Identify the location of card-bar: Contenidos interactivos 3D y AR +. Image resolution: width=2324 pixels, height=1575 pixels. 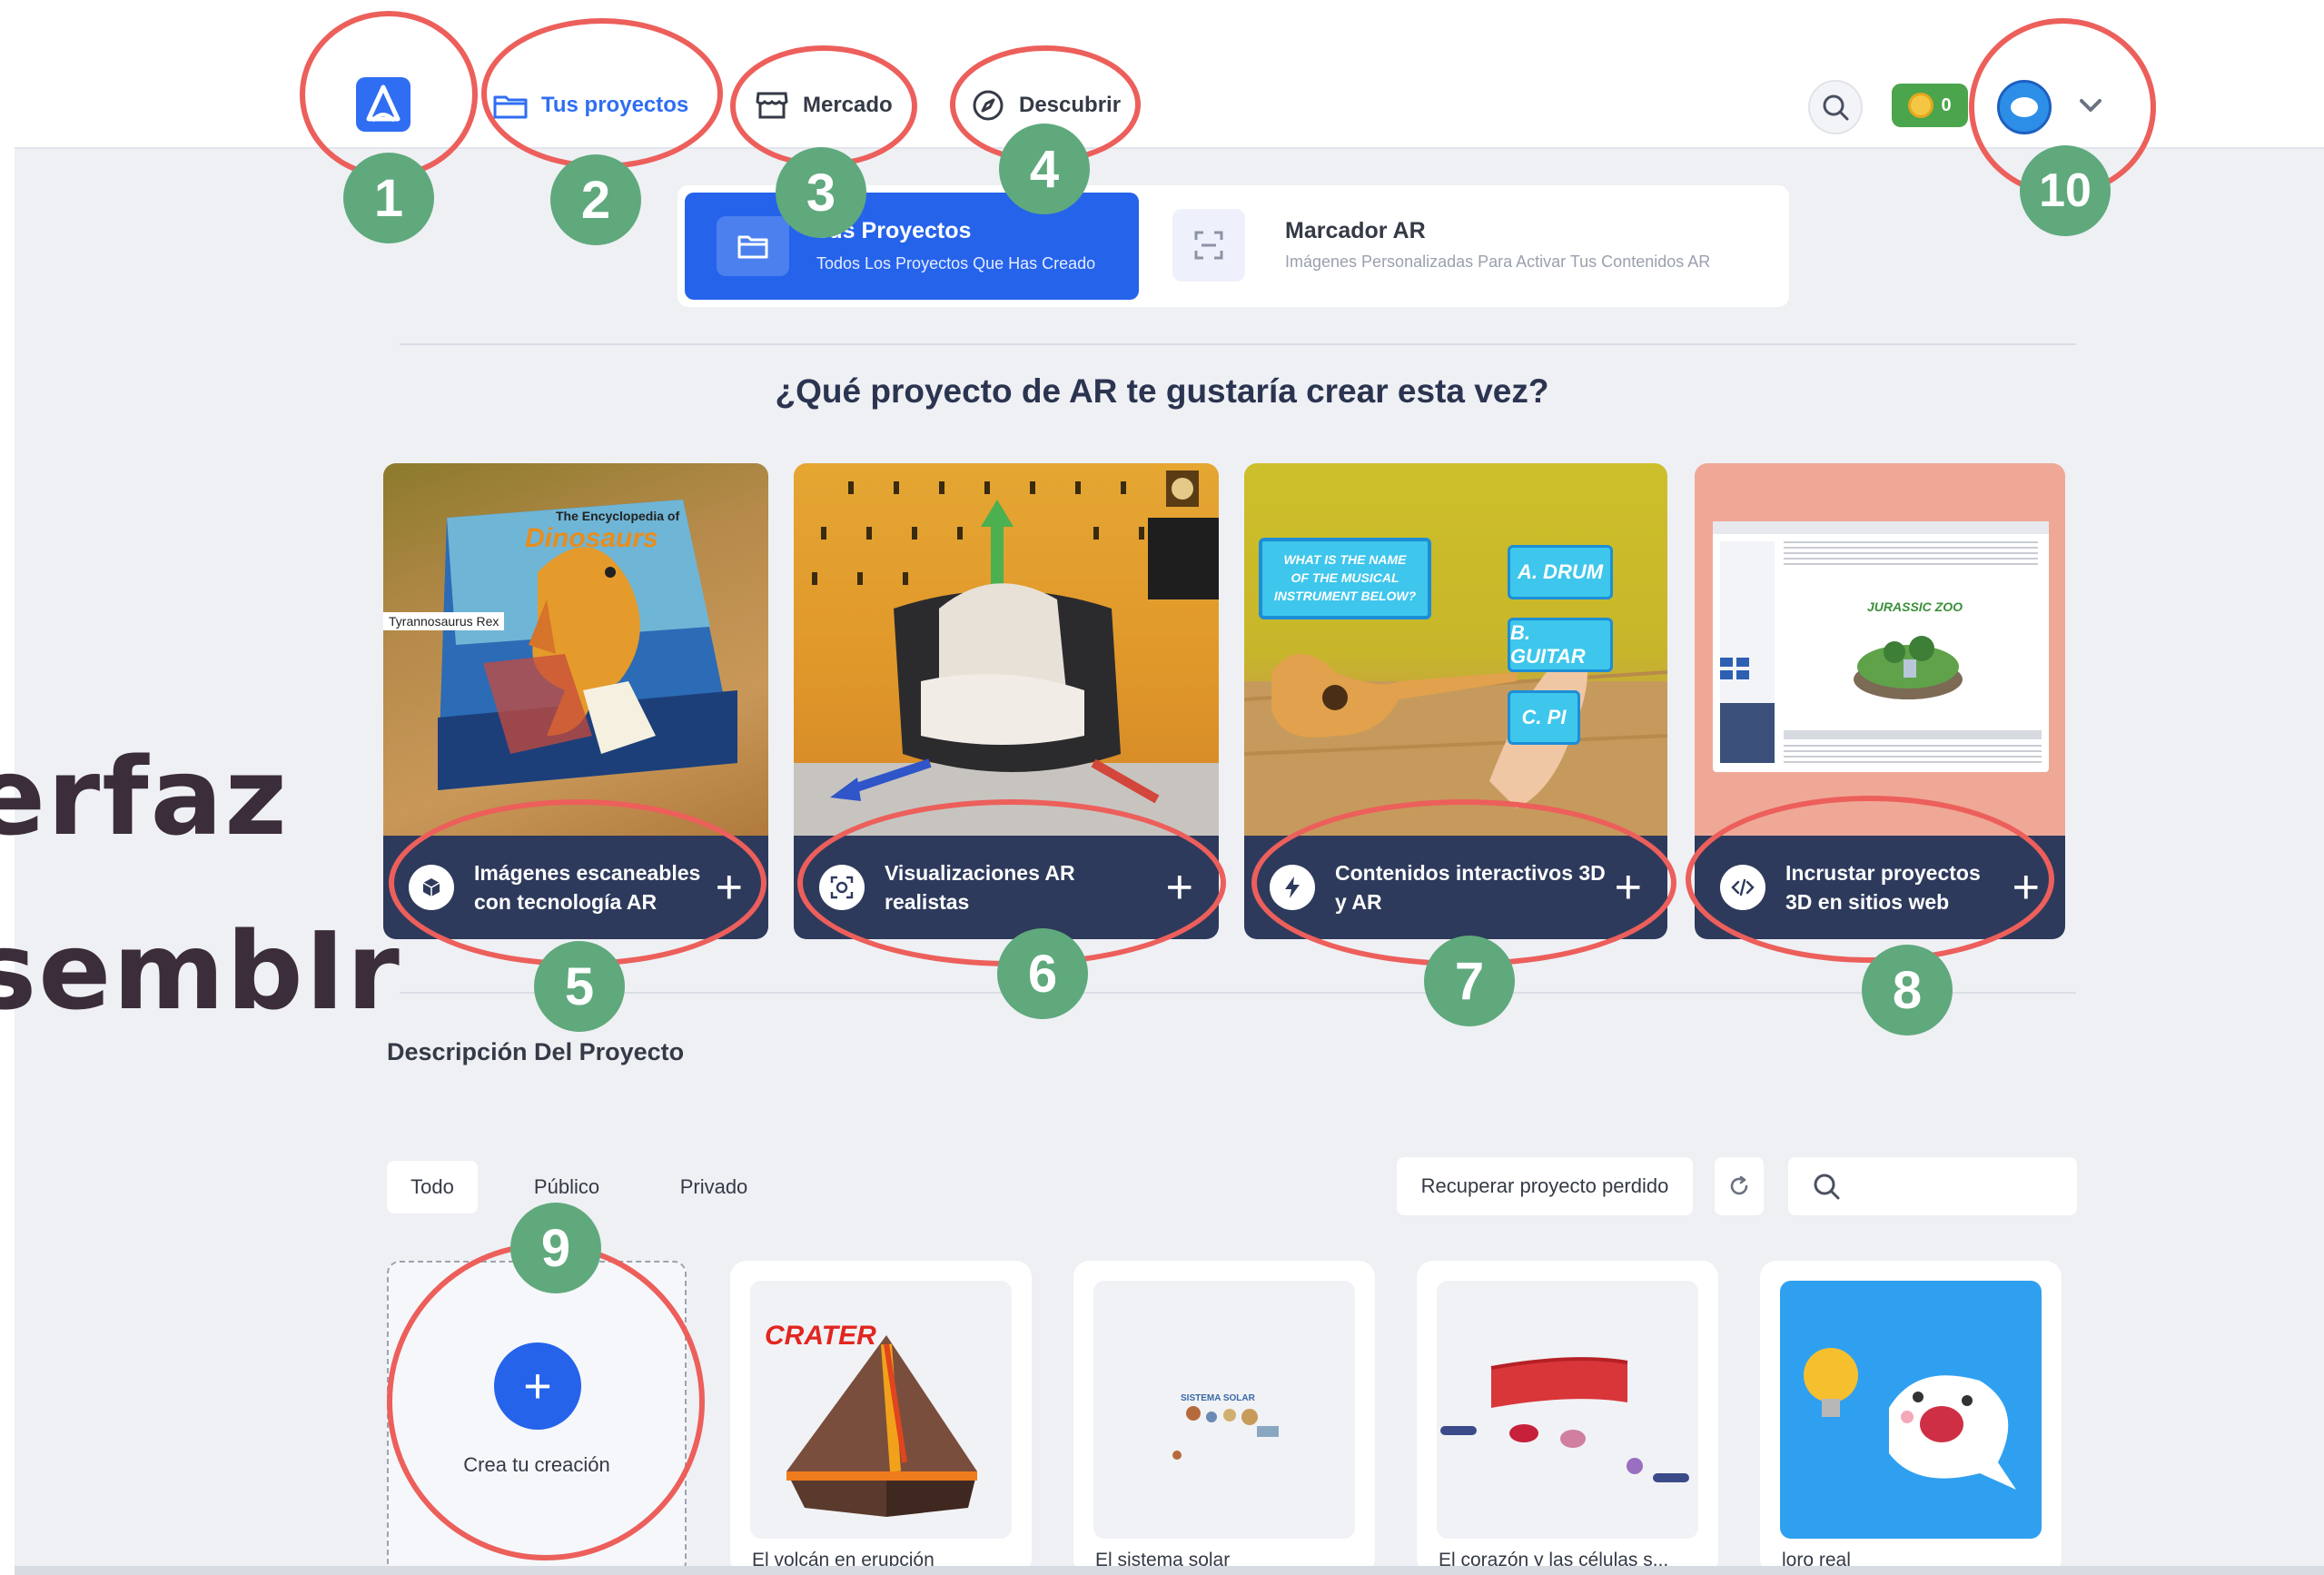
(1455, 887).